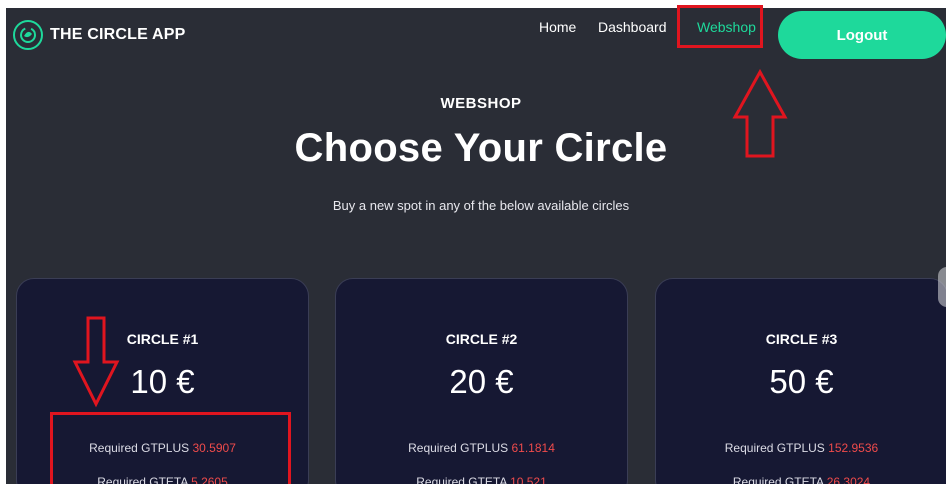  Describe the element at coordinates (557, 27) in the screenshot. I see `nav-home: Home` at that location.